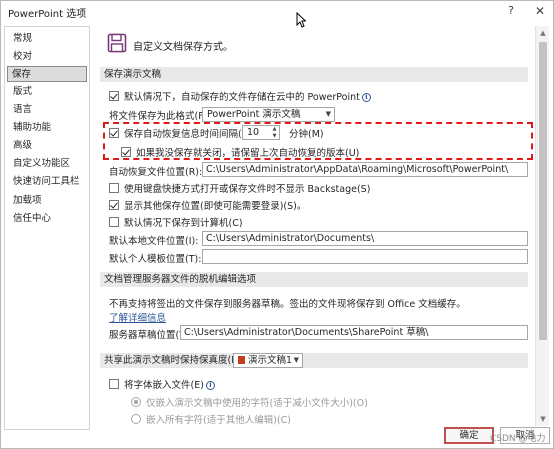 Image resolution: width=554 pixels, height=449 pixels. I want to click on autorecover-minutes-value: 10, so click(253, 132).